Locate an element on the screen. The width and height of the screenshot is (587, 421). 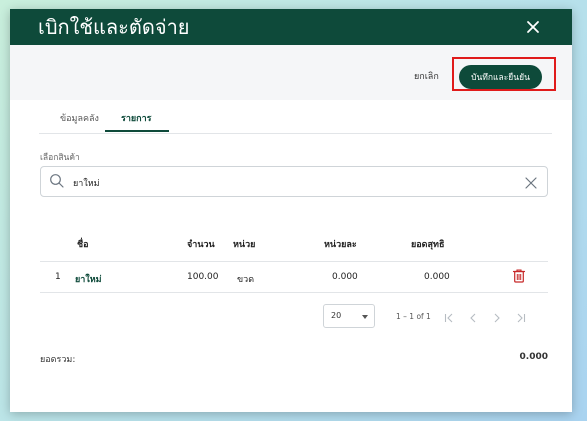
first-page-icon is located at coordinates (449, 317).